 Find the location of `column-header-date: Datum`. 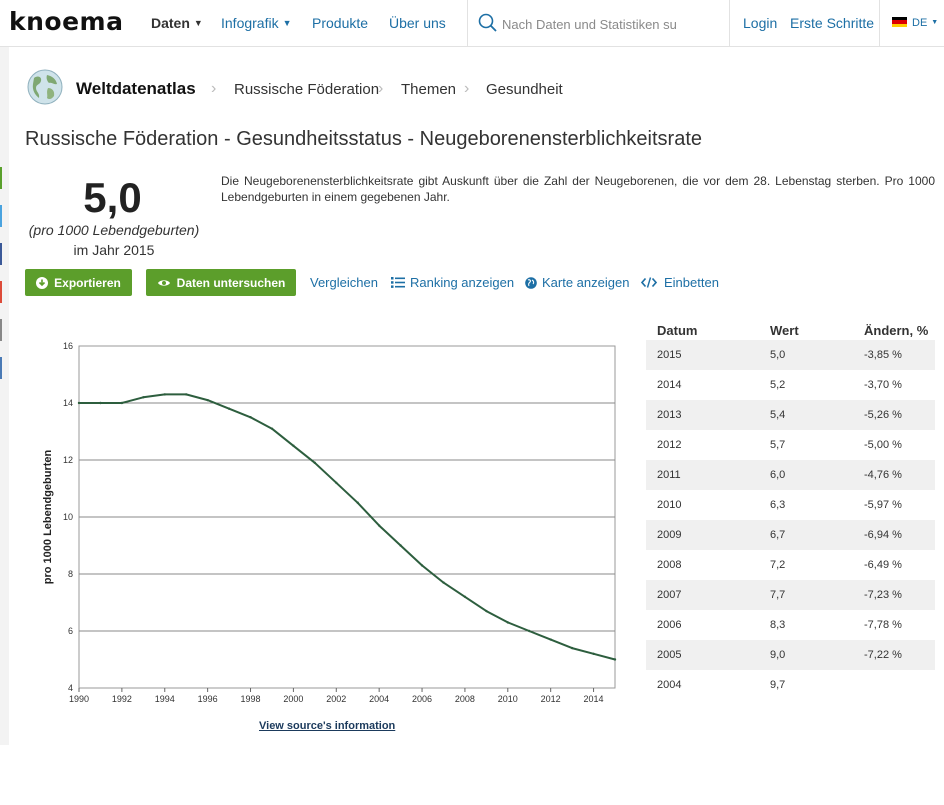

column-header-date: Datum is located at coordinates (702, 330).